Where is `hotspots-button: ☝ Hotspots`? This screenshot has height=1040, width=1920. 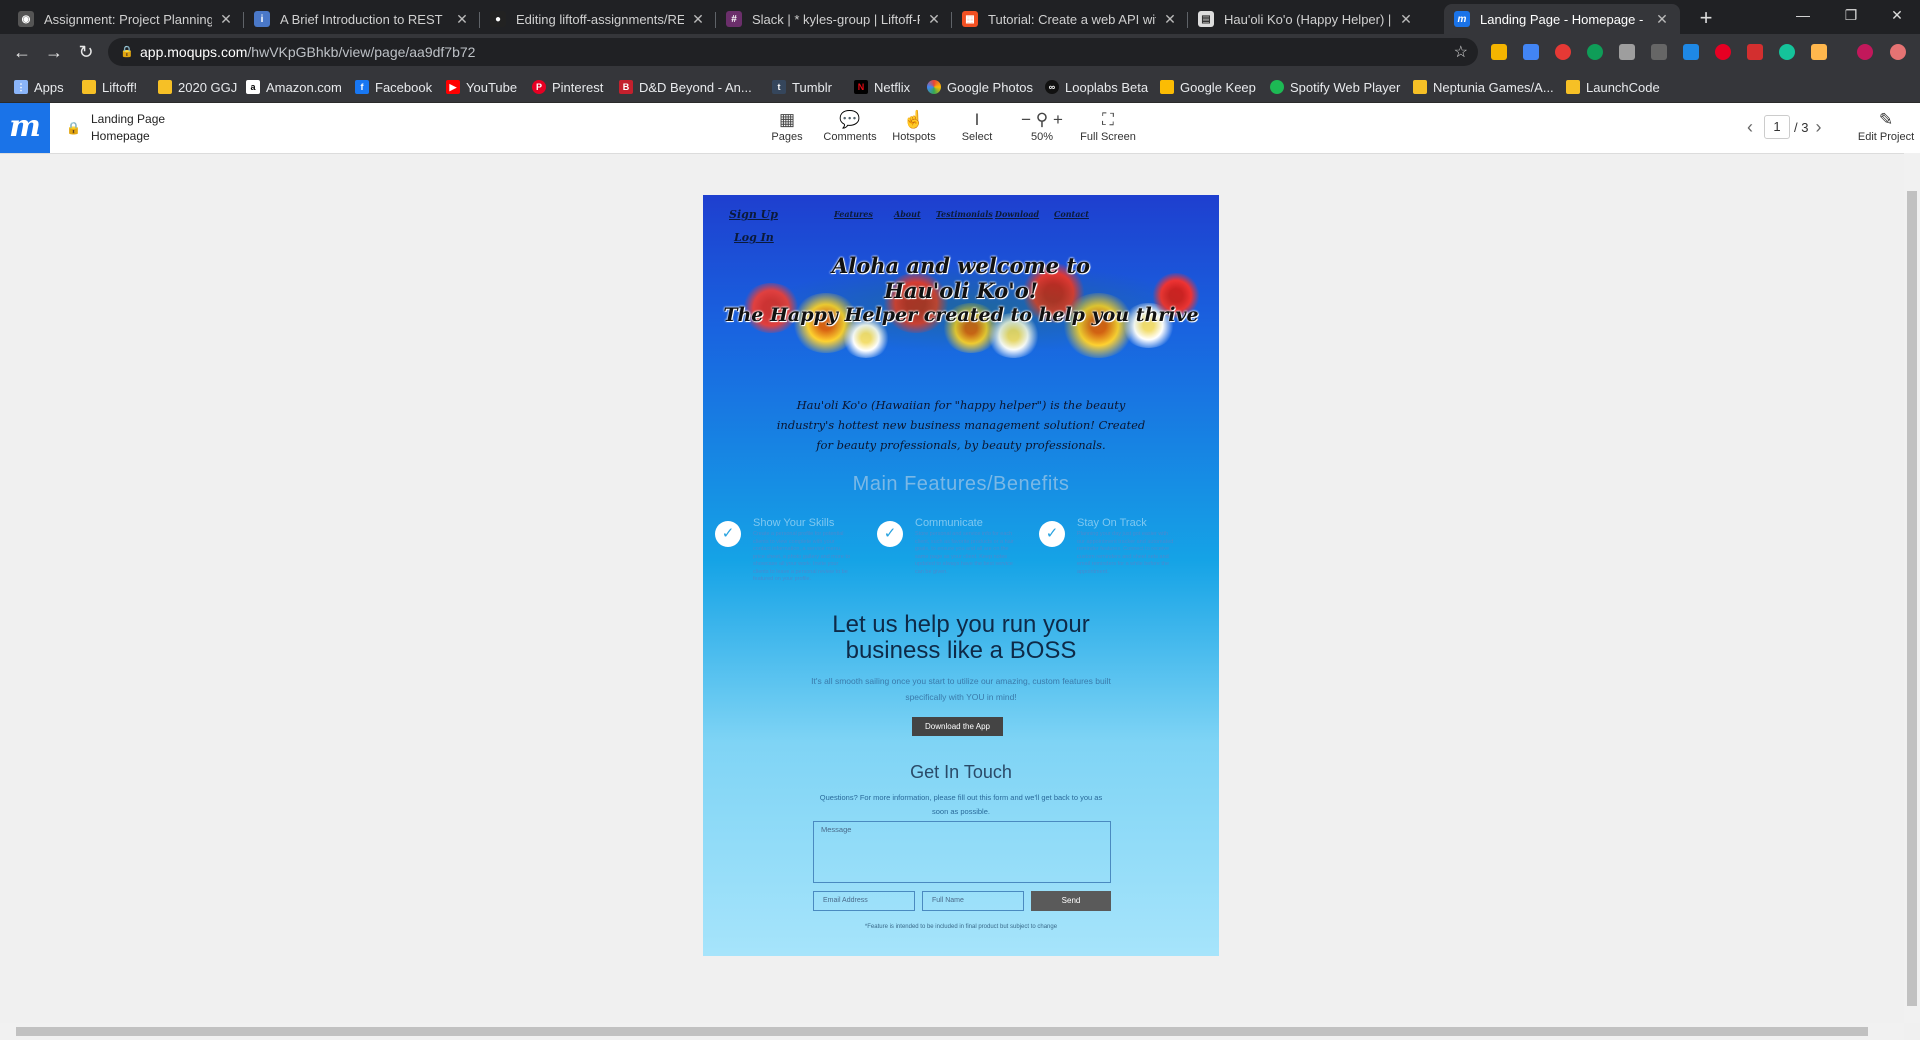 hotspots-button: ☝ Hotspots is located at coordinates (914, 126).